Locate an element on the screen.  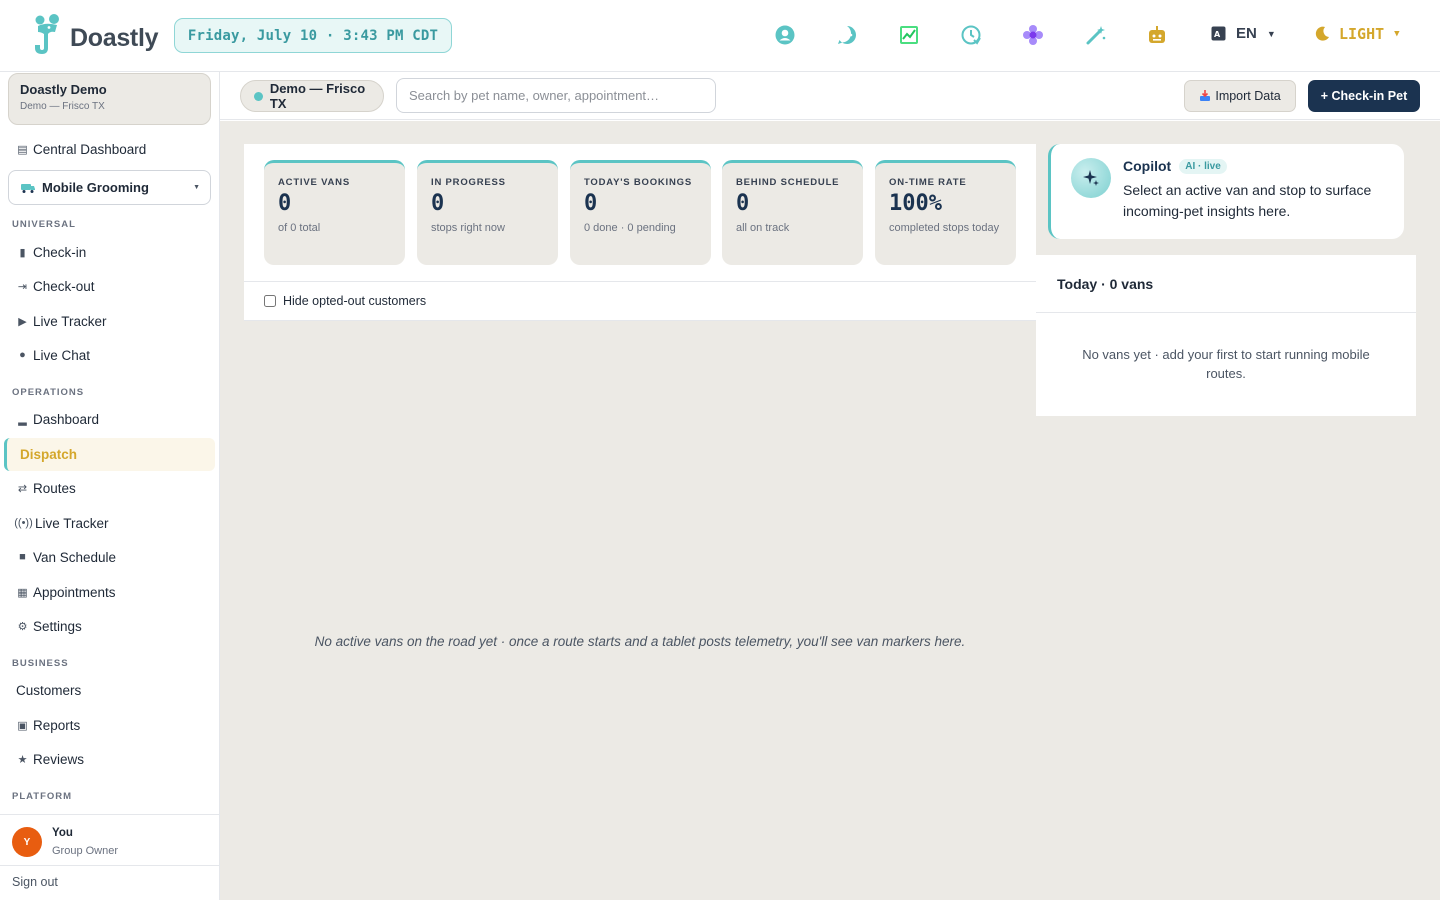
logout-icon: ⇥ is located at coordinates (22, 286).